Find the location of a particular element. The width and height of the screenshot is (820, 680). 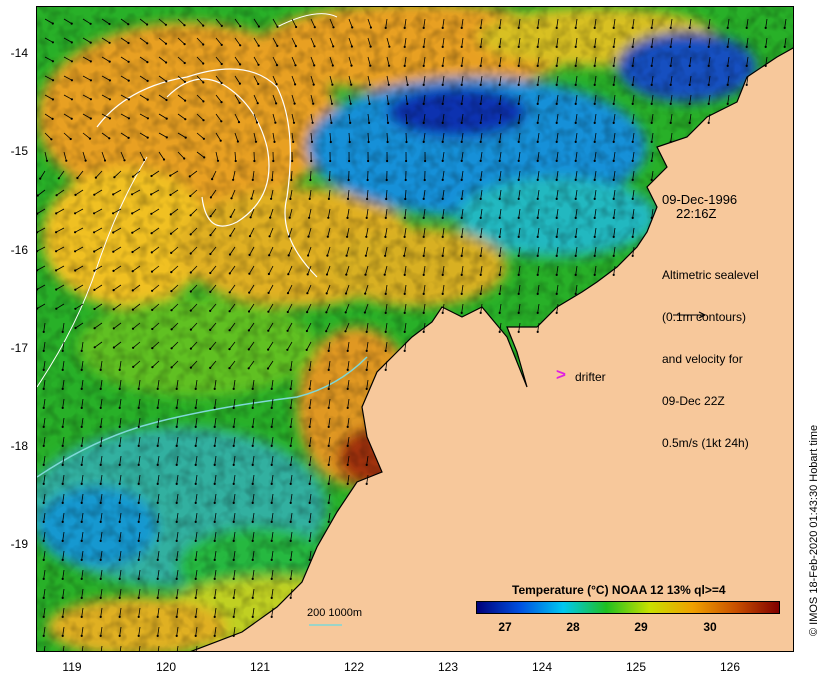

altimetry-legend-line: 09-Dec 22Z is located at coordinates (693, 401).